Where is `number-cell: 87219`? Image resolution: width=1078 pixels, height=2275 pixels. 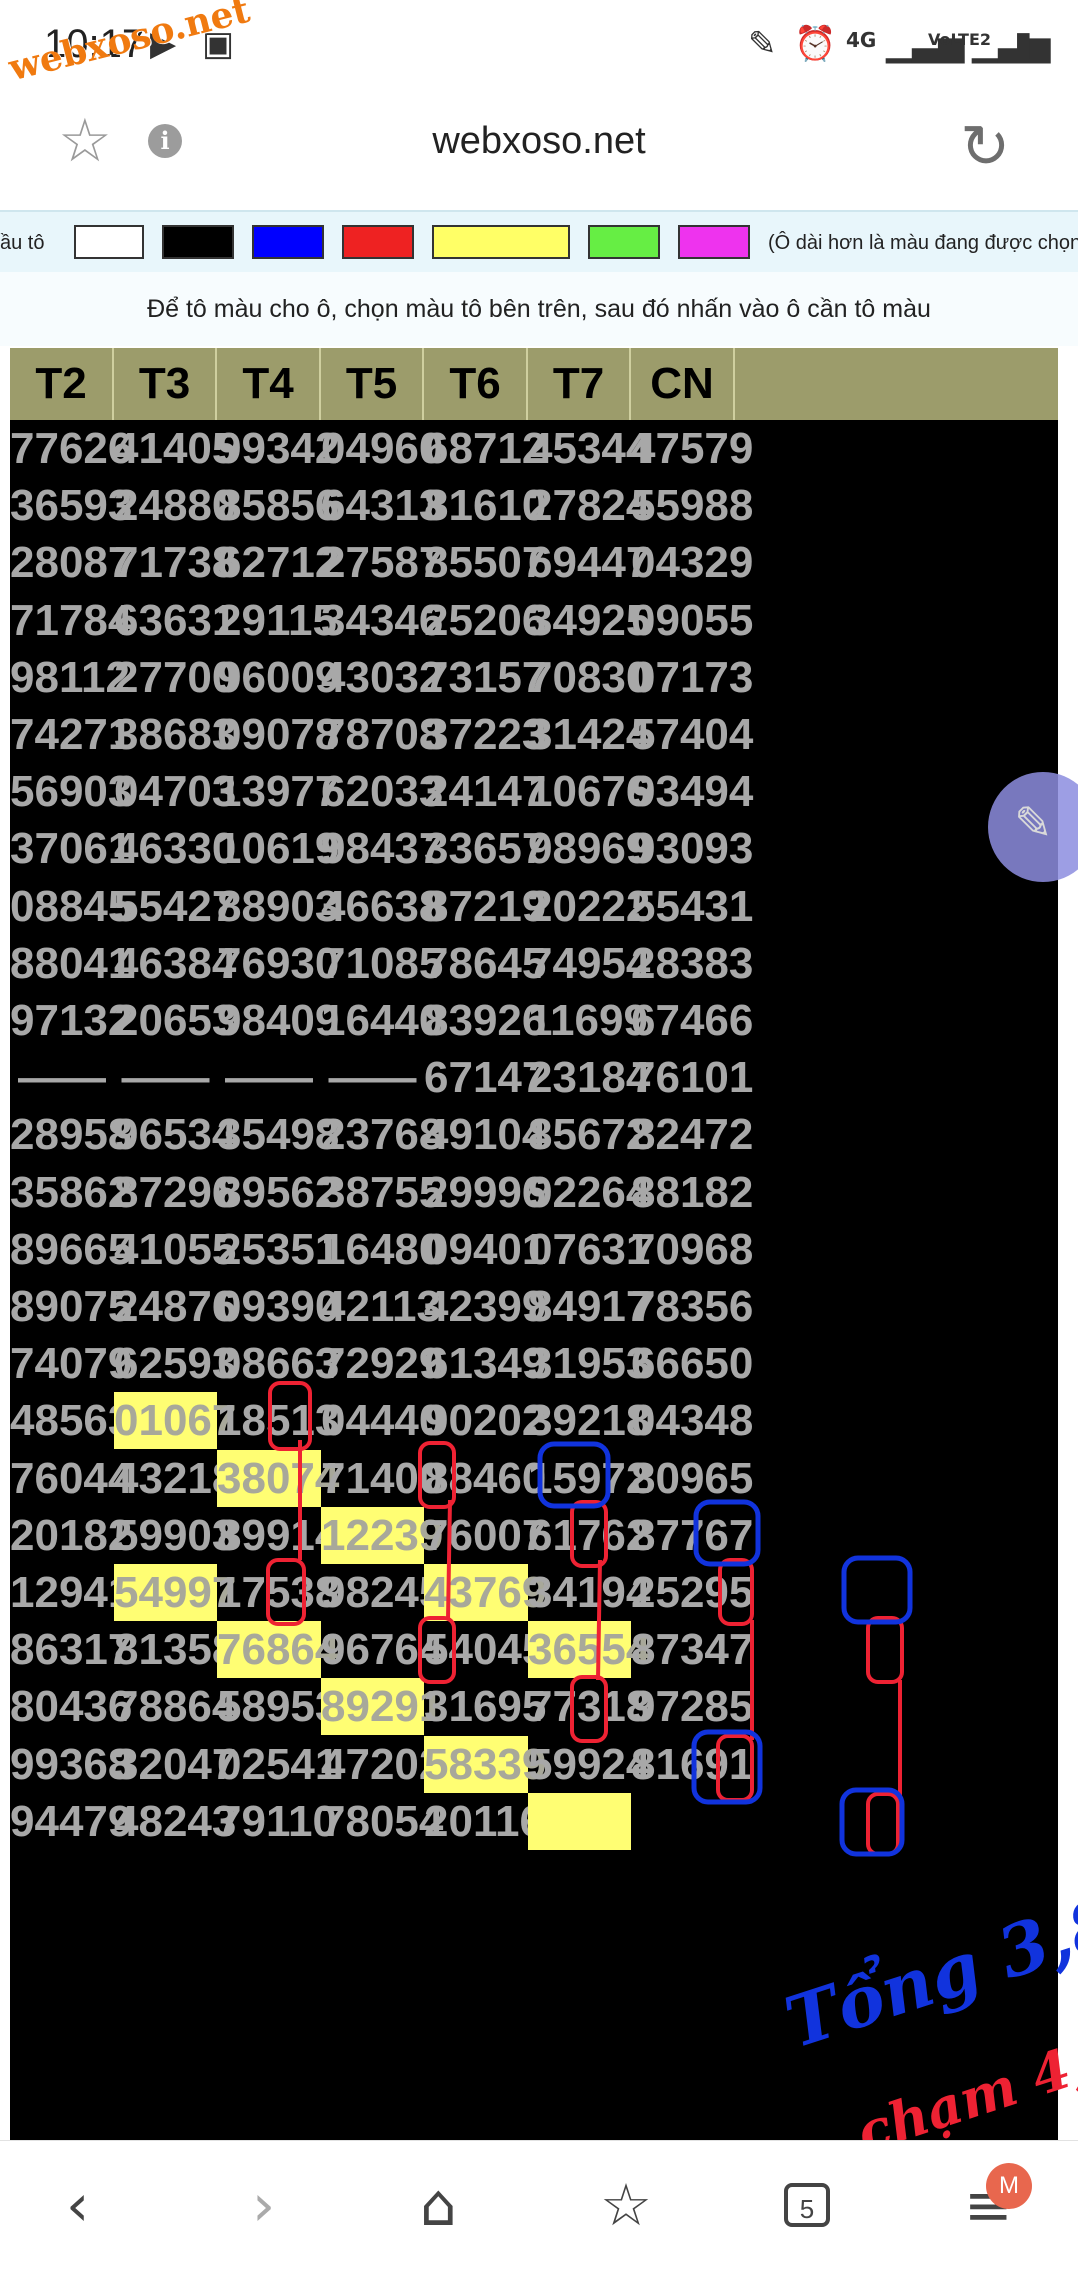 number-cell: 87219 is located at coordinates (485, 906).